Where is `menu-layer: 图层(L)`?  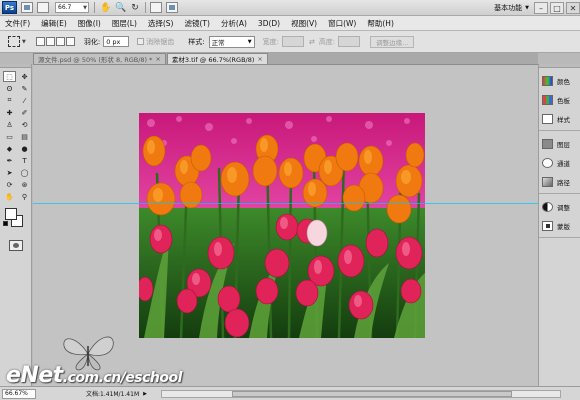 menu-layer: 图层(L) is located at coordinates (124, 23).